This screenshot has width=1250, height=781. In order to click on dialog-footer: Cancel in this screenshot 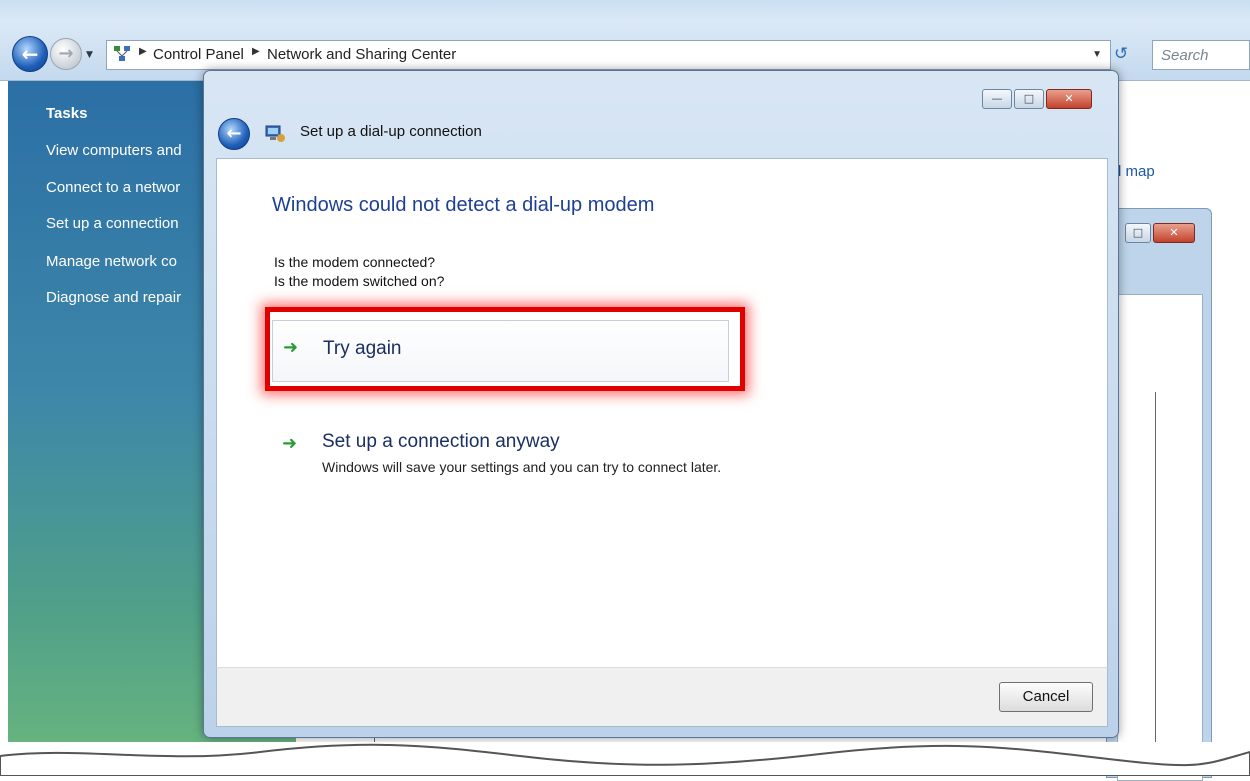, I will do `click(662, 697)`.